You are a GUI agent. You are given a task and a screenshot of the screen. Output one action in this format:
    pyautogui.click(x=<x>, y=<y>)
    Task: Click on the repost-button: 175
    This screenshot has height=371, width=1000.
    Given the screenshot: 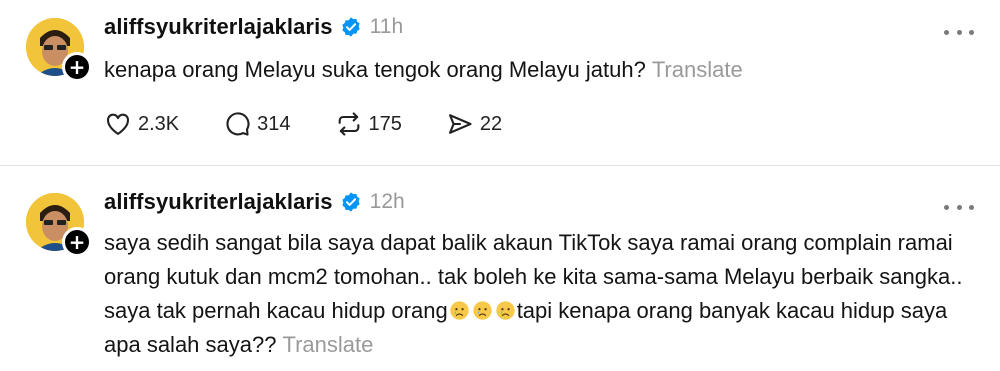 What is the action you would take?
    pyautogui.click(x=368, y=124)
    